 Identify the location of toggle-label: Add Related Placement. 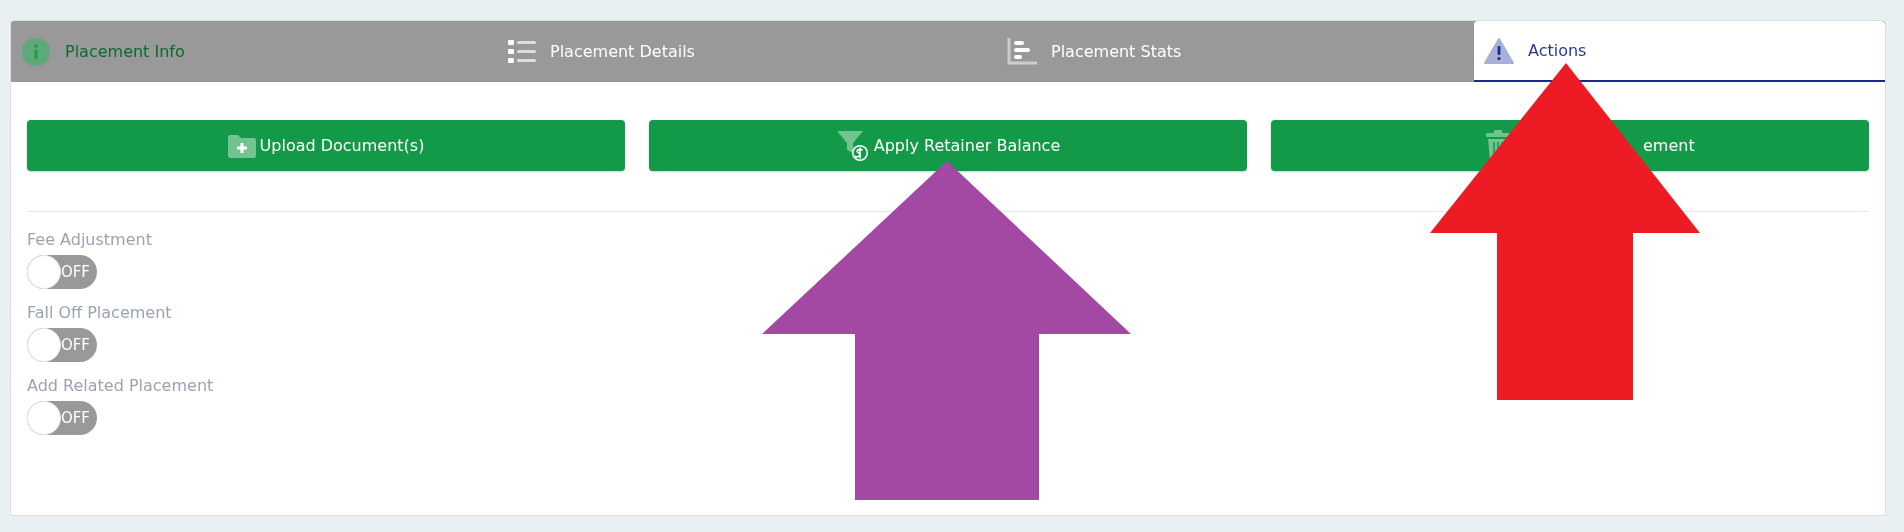
(121, 385).